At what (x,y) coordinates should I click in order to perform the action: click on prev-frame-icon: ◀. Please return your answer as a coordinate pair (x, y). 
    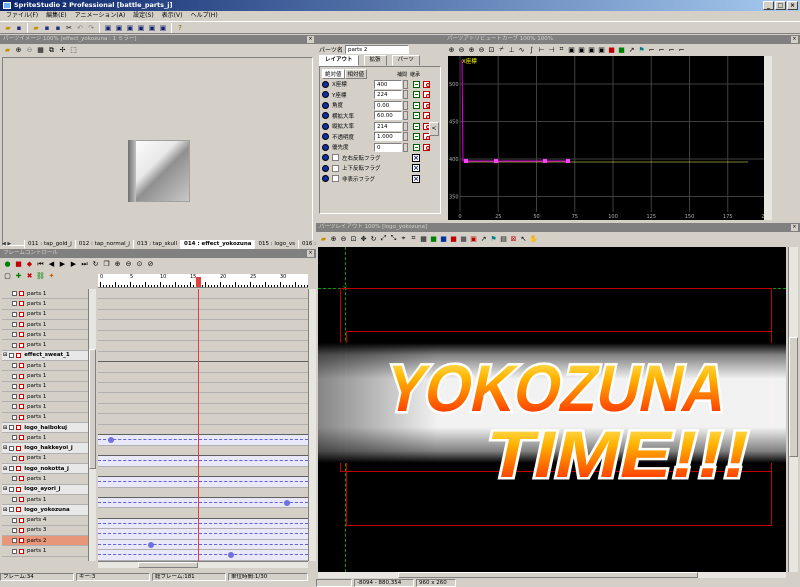
    Looking at the image, I should click on (51, 264).